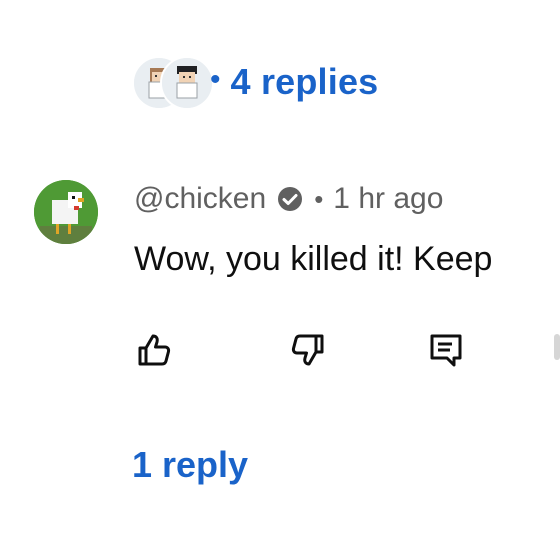 Image resolution: width=560 pixels, height=560 pixels. I want to click on reply-avatars, so click(173, 82).